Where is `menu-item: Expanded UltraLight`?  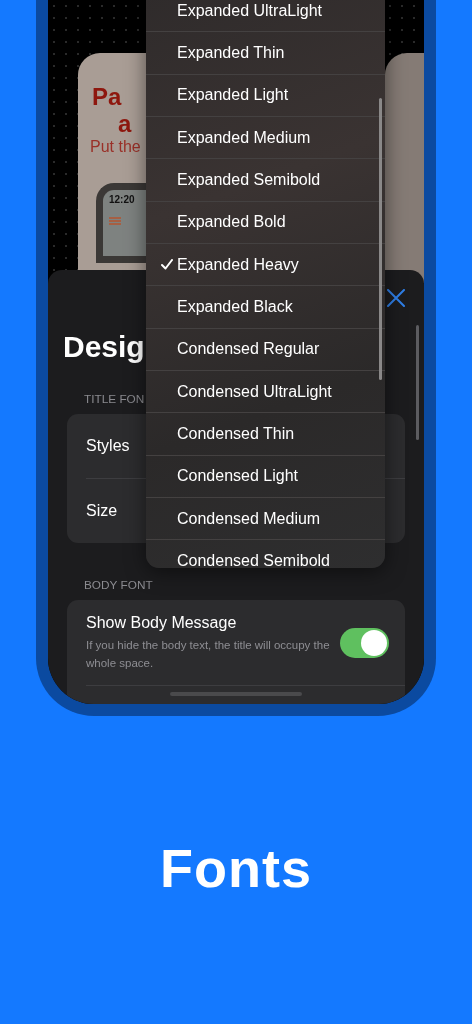 menu-item: Expanded UltraLight is located at coordinates (265, 16).